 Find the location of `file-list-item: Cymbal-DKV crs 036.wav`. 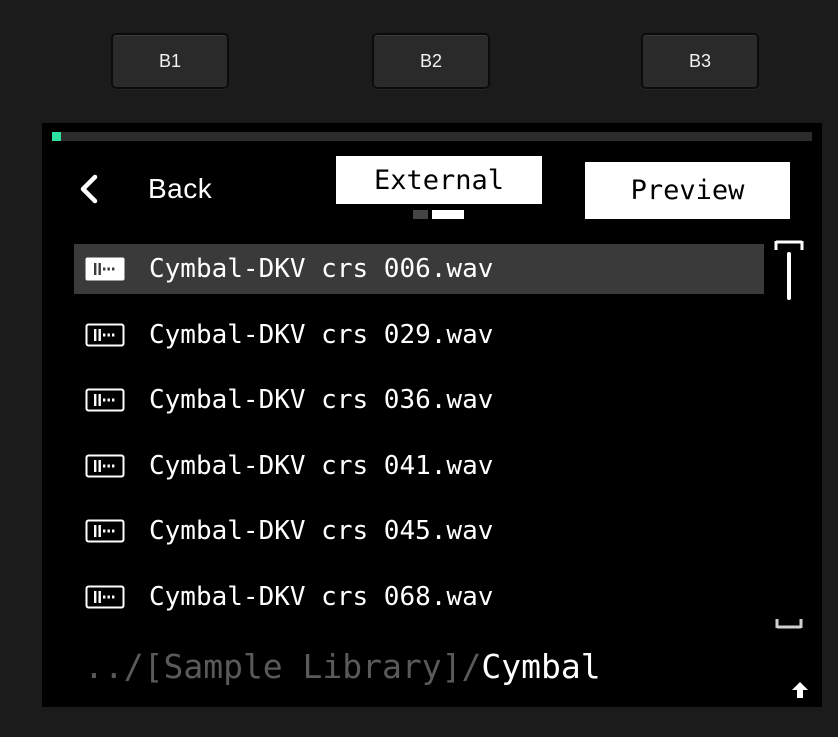

file-list-item: Cymbal-DKV crs 036.wav is located at coordinates (419, 400).